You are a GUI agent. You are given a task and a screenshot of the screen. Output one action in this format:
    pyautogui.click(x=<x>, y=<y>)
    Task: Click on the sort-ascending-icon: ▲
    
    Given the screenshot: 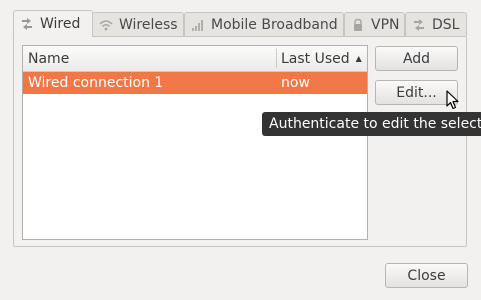 What is the action you would take?
    pyautogui.click(x=358, y=58)
    